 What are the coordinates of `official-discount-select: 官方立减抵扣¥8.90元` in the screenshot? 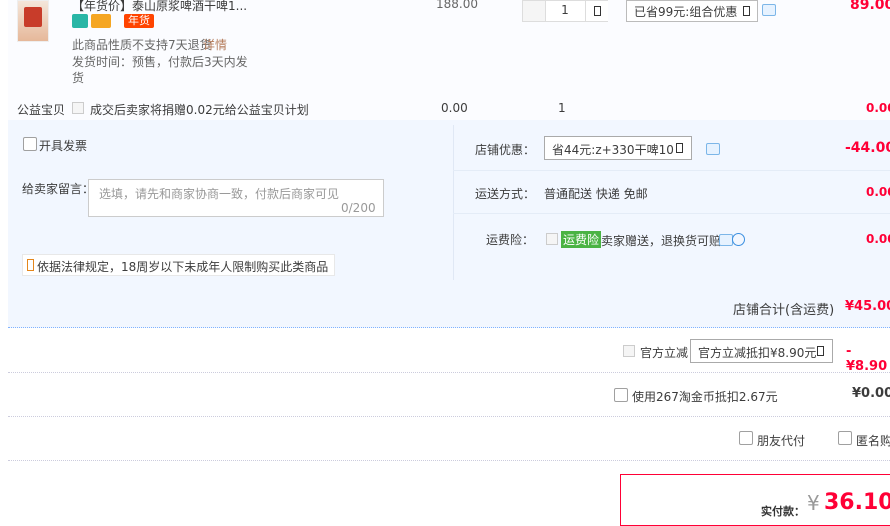 It's located at (761, 351).